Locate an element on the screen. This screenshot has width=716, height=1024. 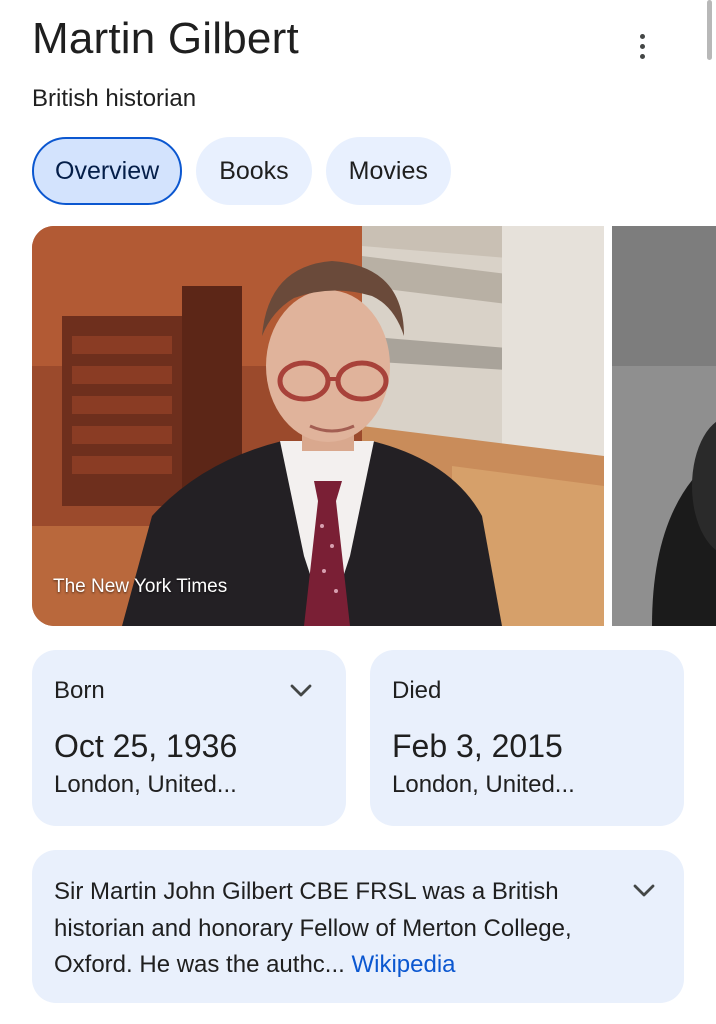
more-vert-icon is located at coordinates (642, 46).